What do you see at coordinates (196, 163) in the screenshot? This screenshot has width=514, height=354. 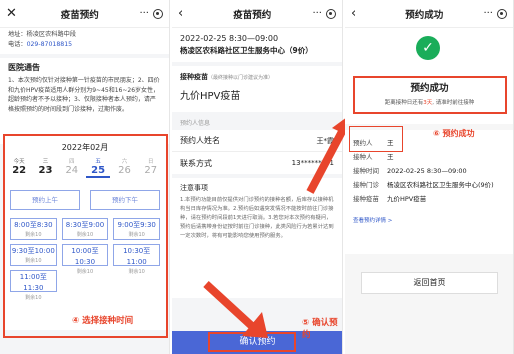 I see `phone-label: 联系方式` at bounding box center [196, 163].